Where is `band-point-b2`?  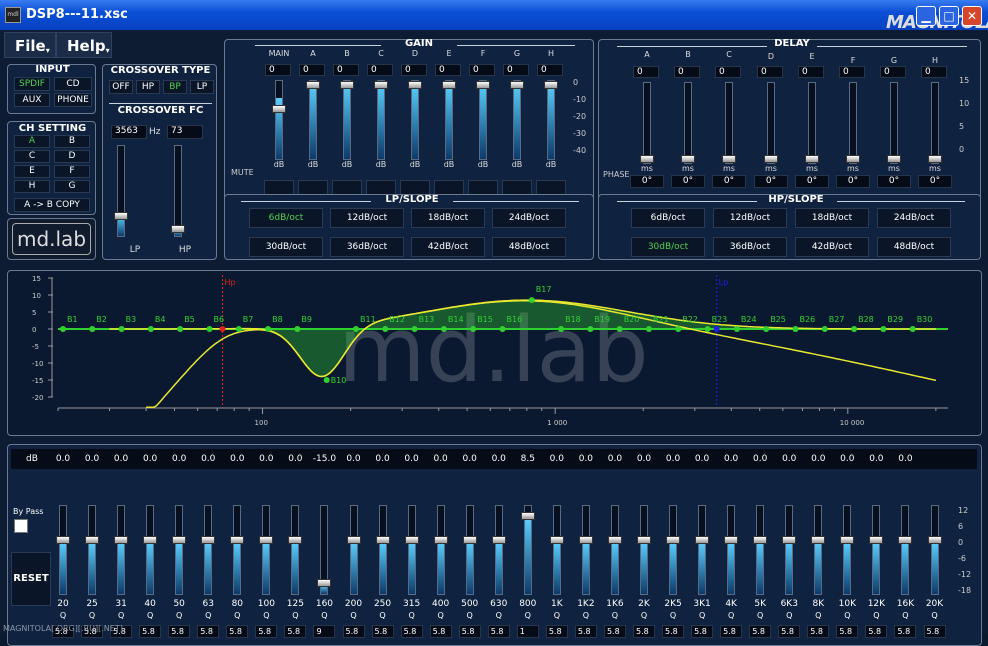
band-point-b2 is located at coordinates (92, 329).